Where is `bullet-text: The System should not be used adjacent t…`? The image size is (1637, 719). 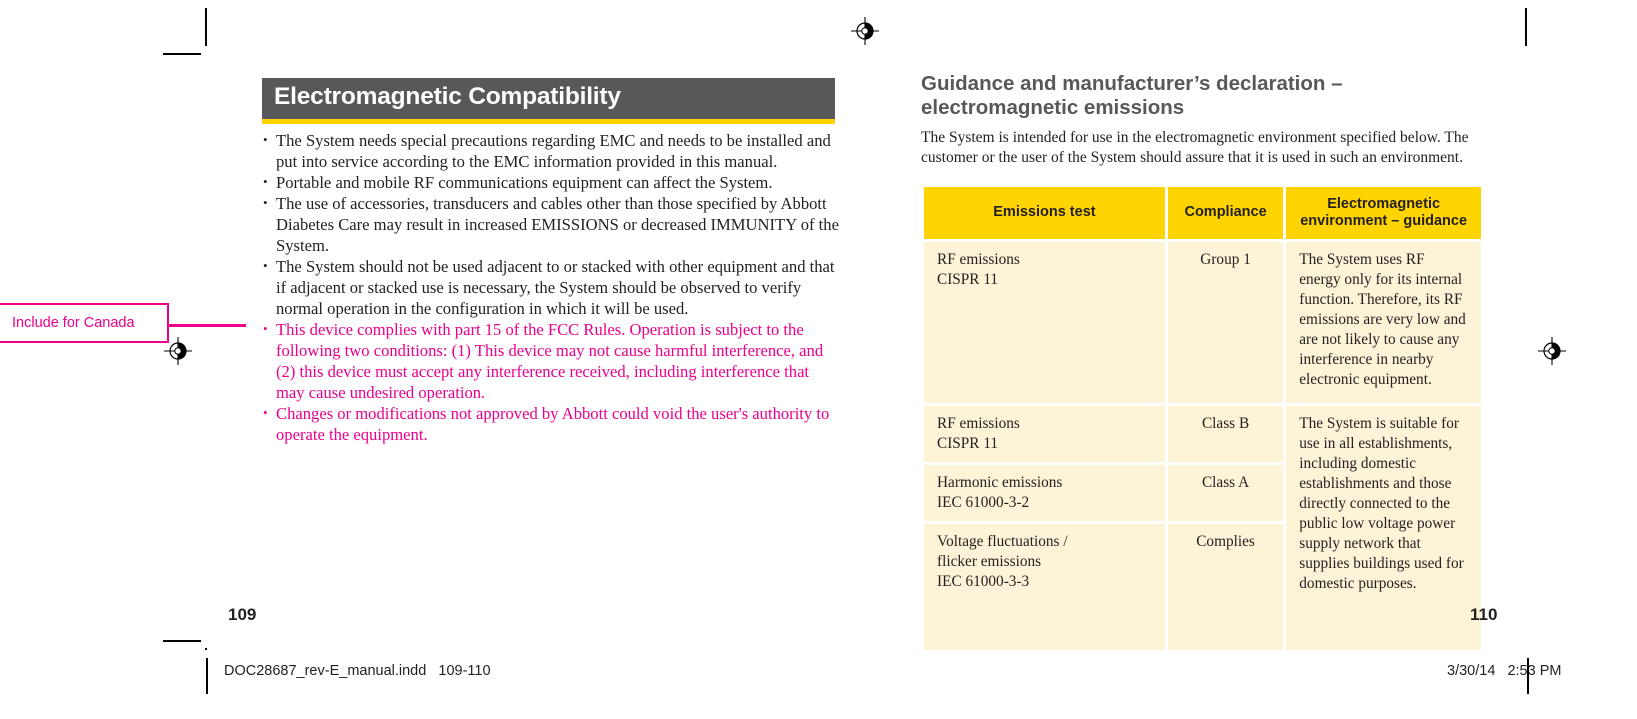 bullet-text: The System should not be used adjacent t… is located at coordinates (555, 287).